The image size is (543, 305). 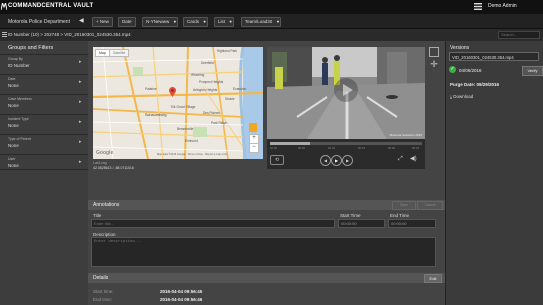 I want to click on view-select-button: N-YNewww ●, so click(x=160, y=22).